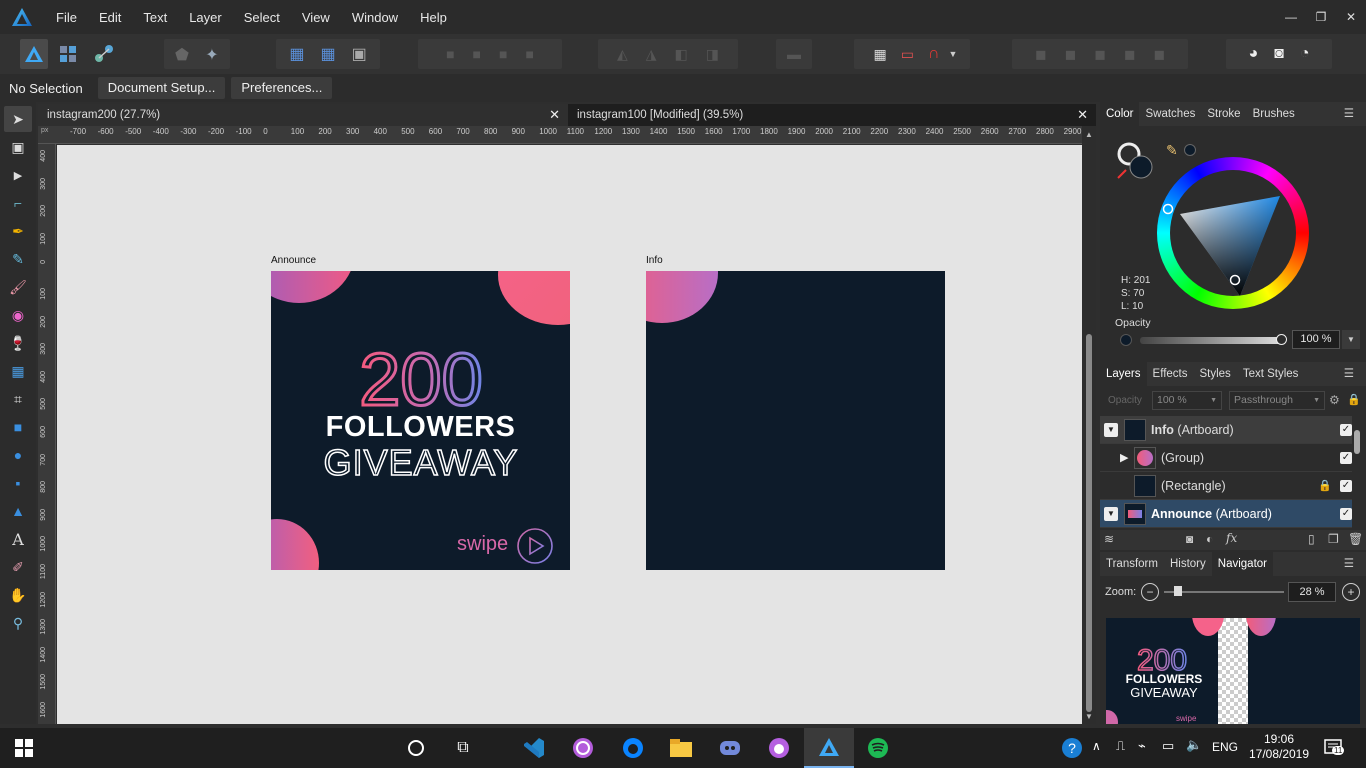 The image size is (1366, 768). I want to click on blend-mode-select: Passthrough ▼, so click(1277, 400).